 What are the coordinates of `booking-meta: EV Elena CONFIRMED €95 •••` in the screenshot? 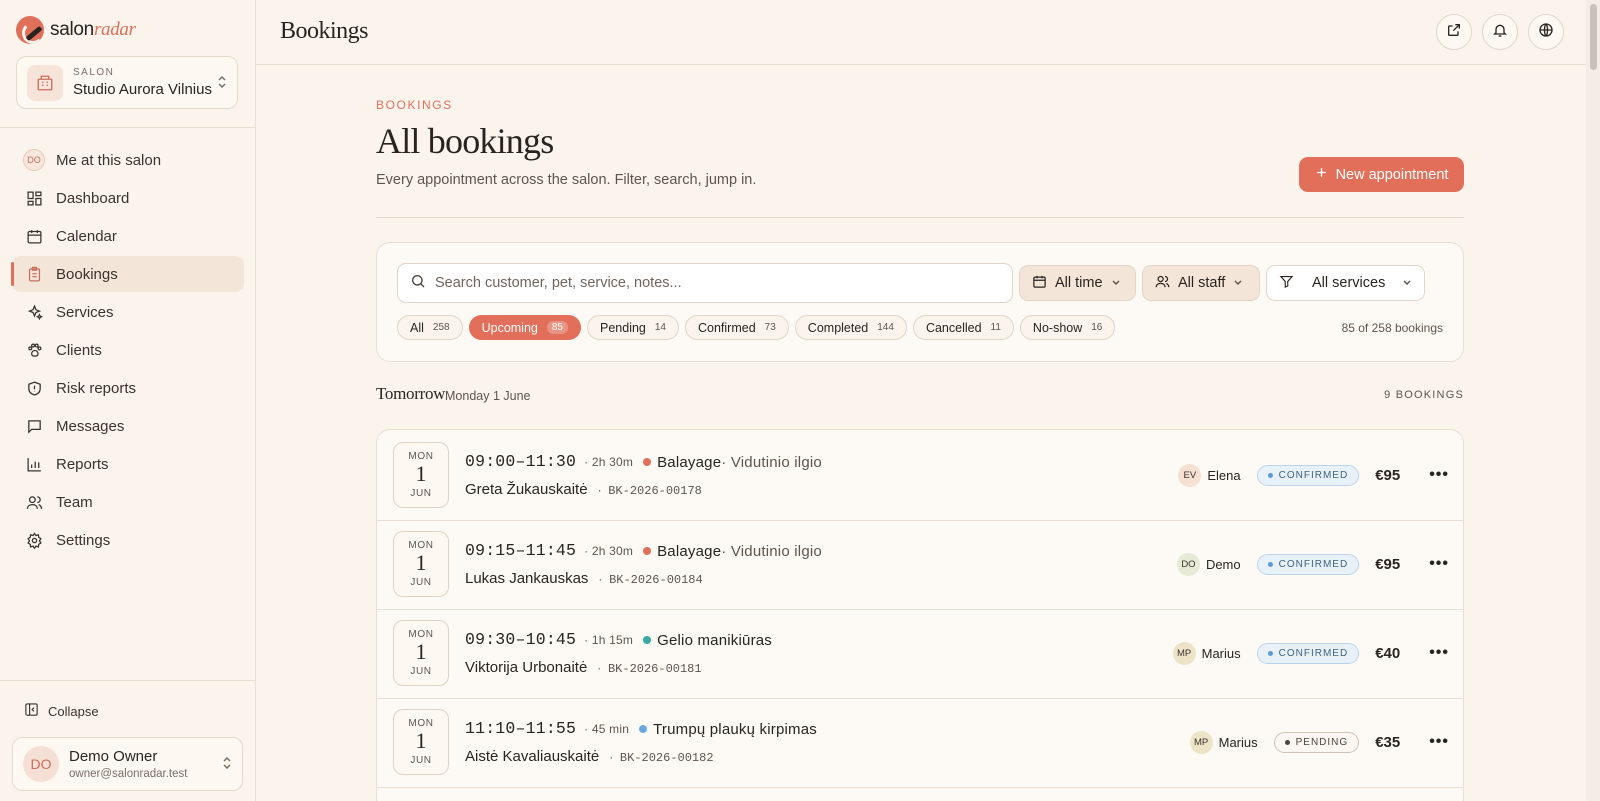 It's located at (1313, 475).